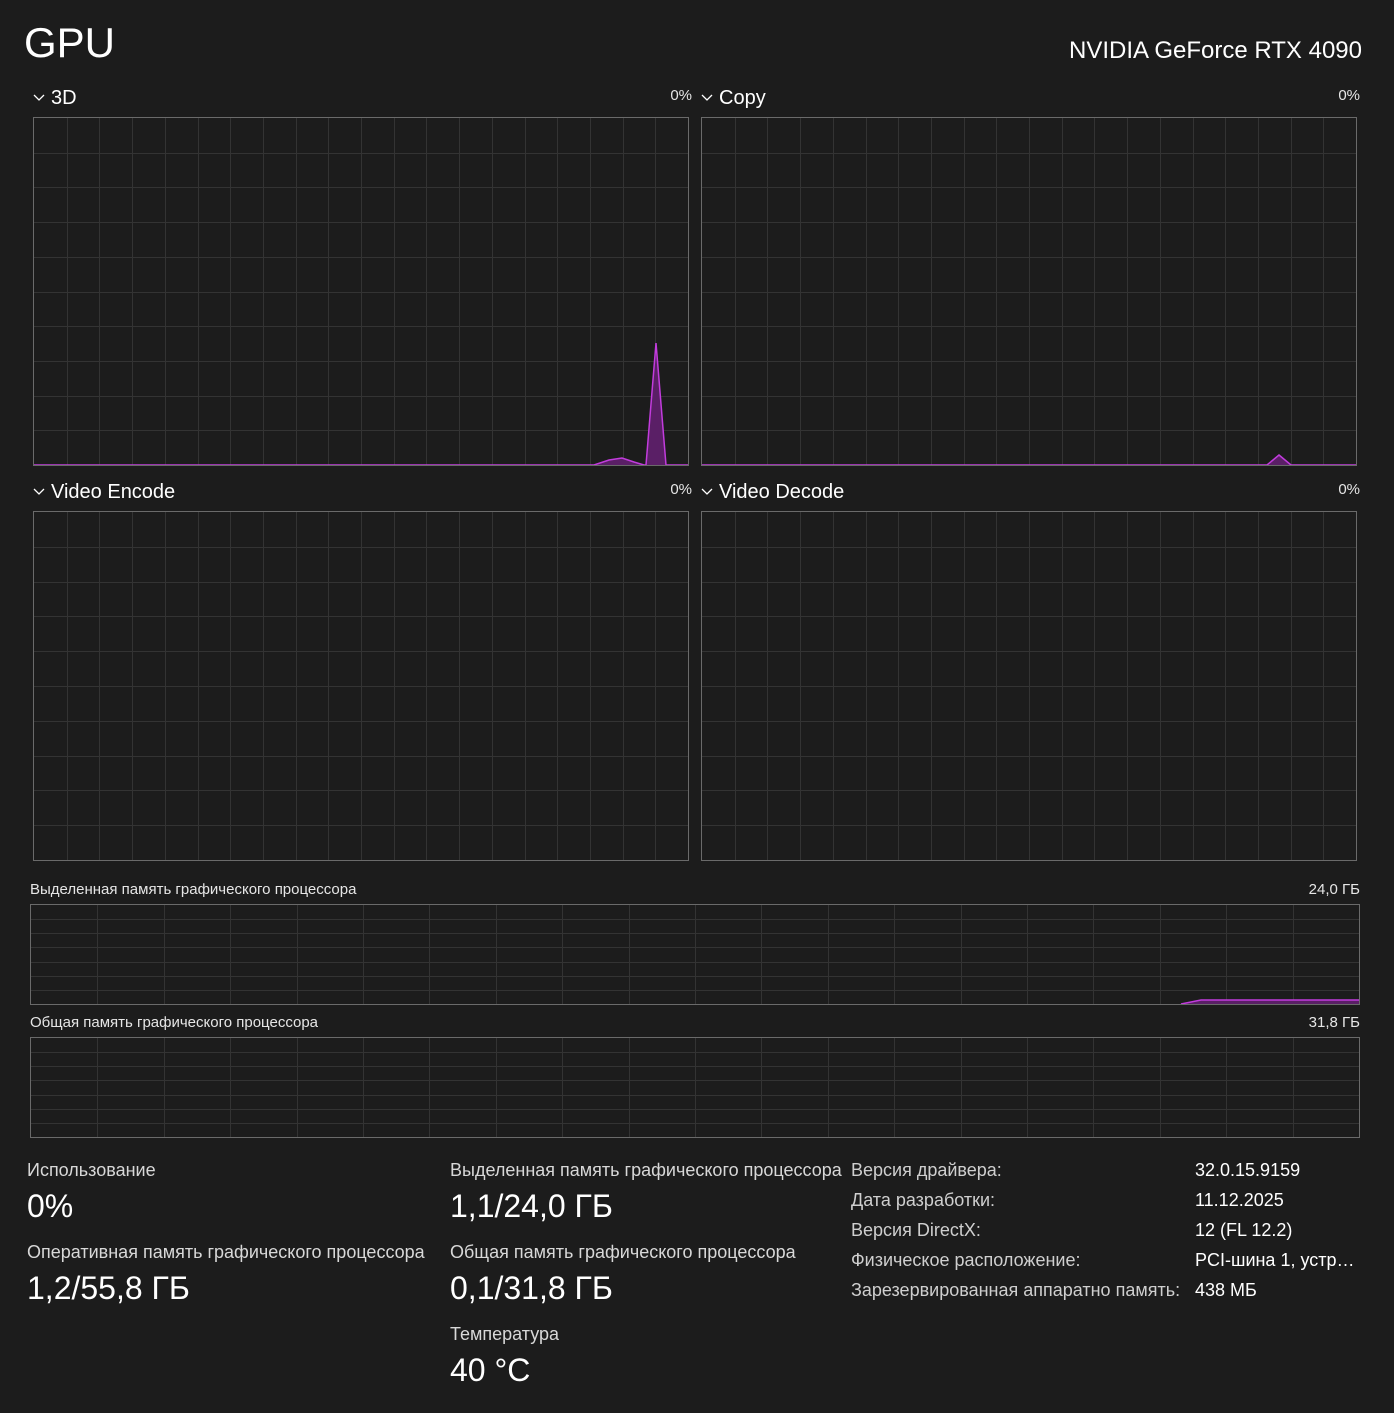  What do you see at coordinates (1334, 1022) in the screenshot?
I see `shared-memory-max: 31,8 ГБ` at bounding box center [1334, 1022].